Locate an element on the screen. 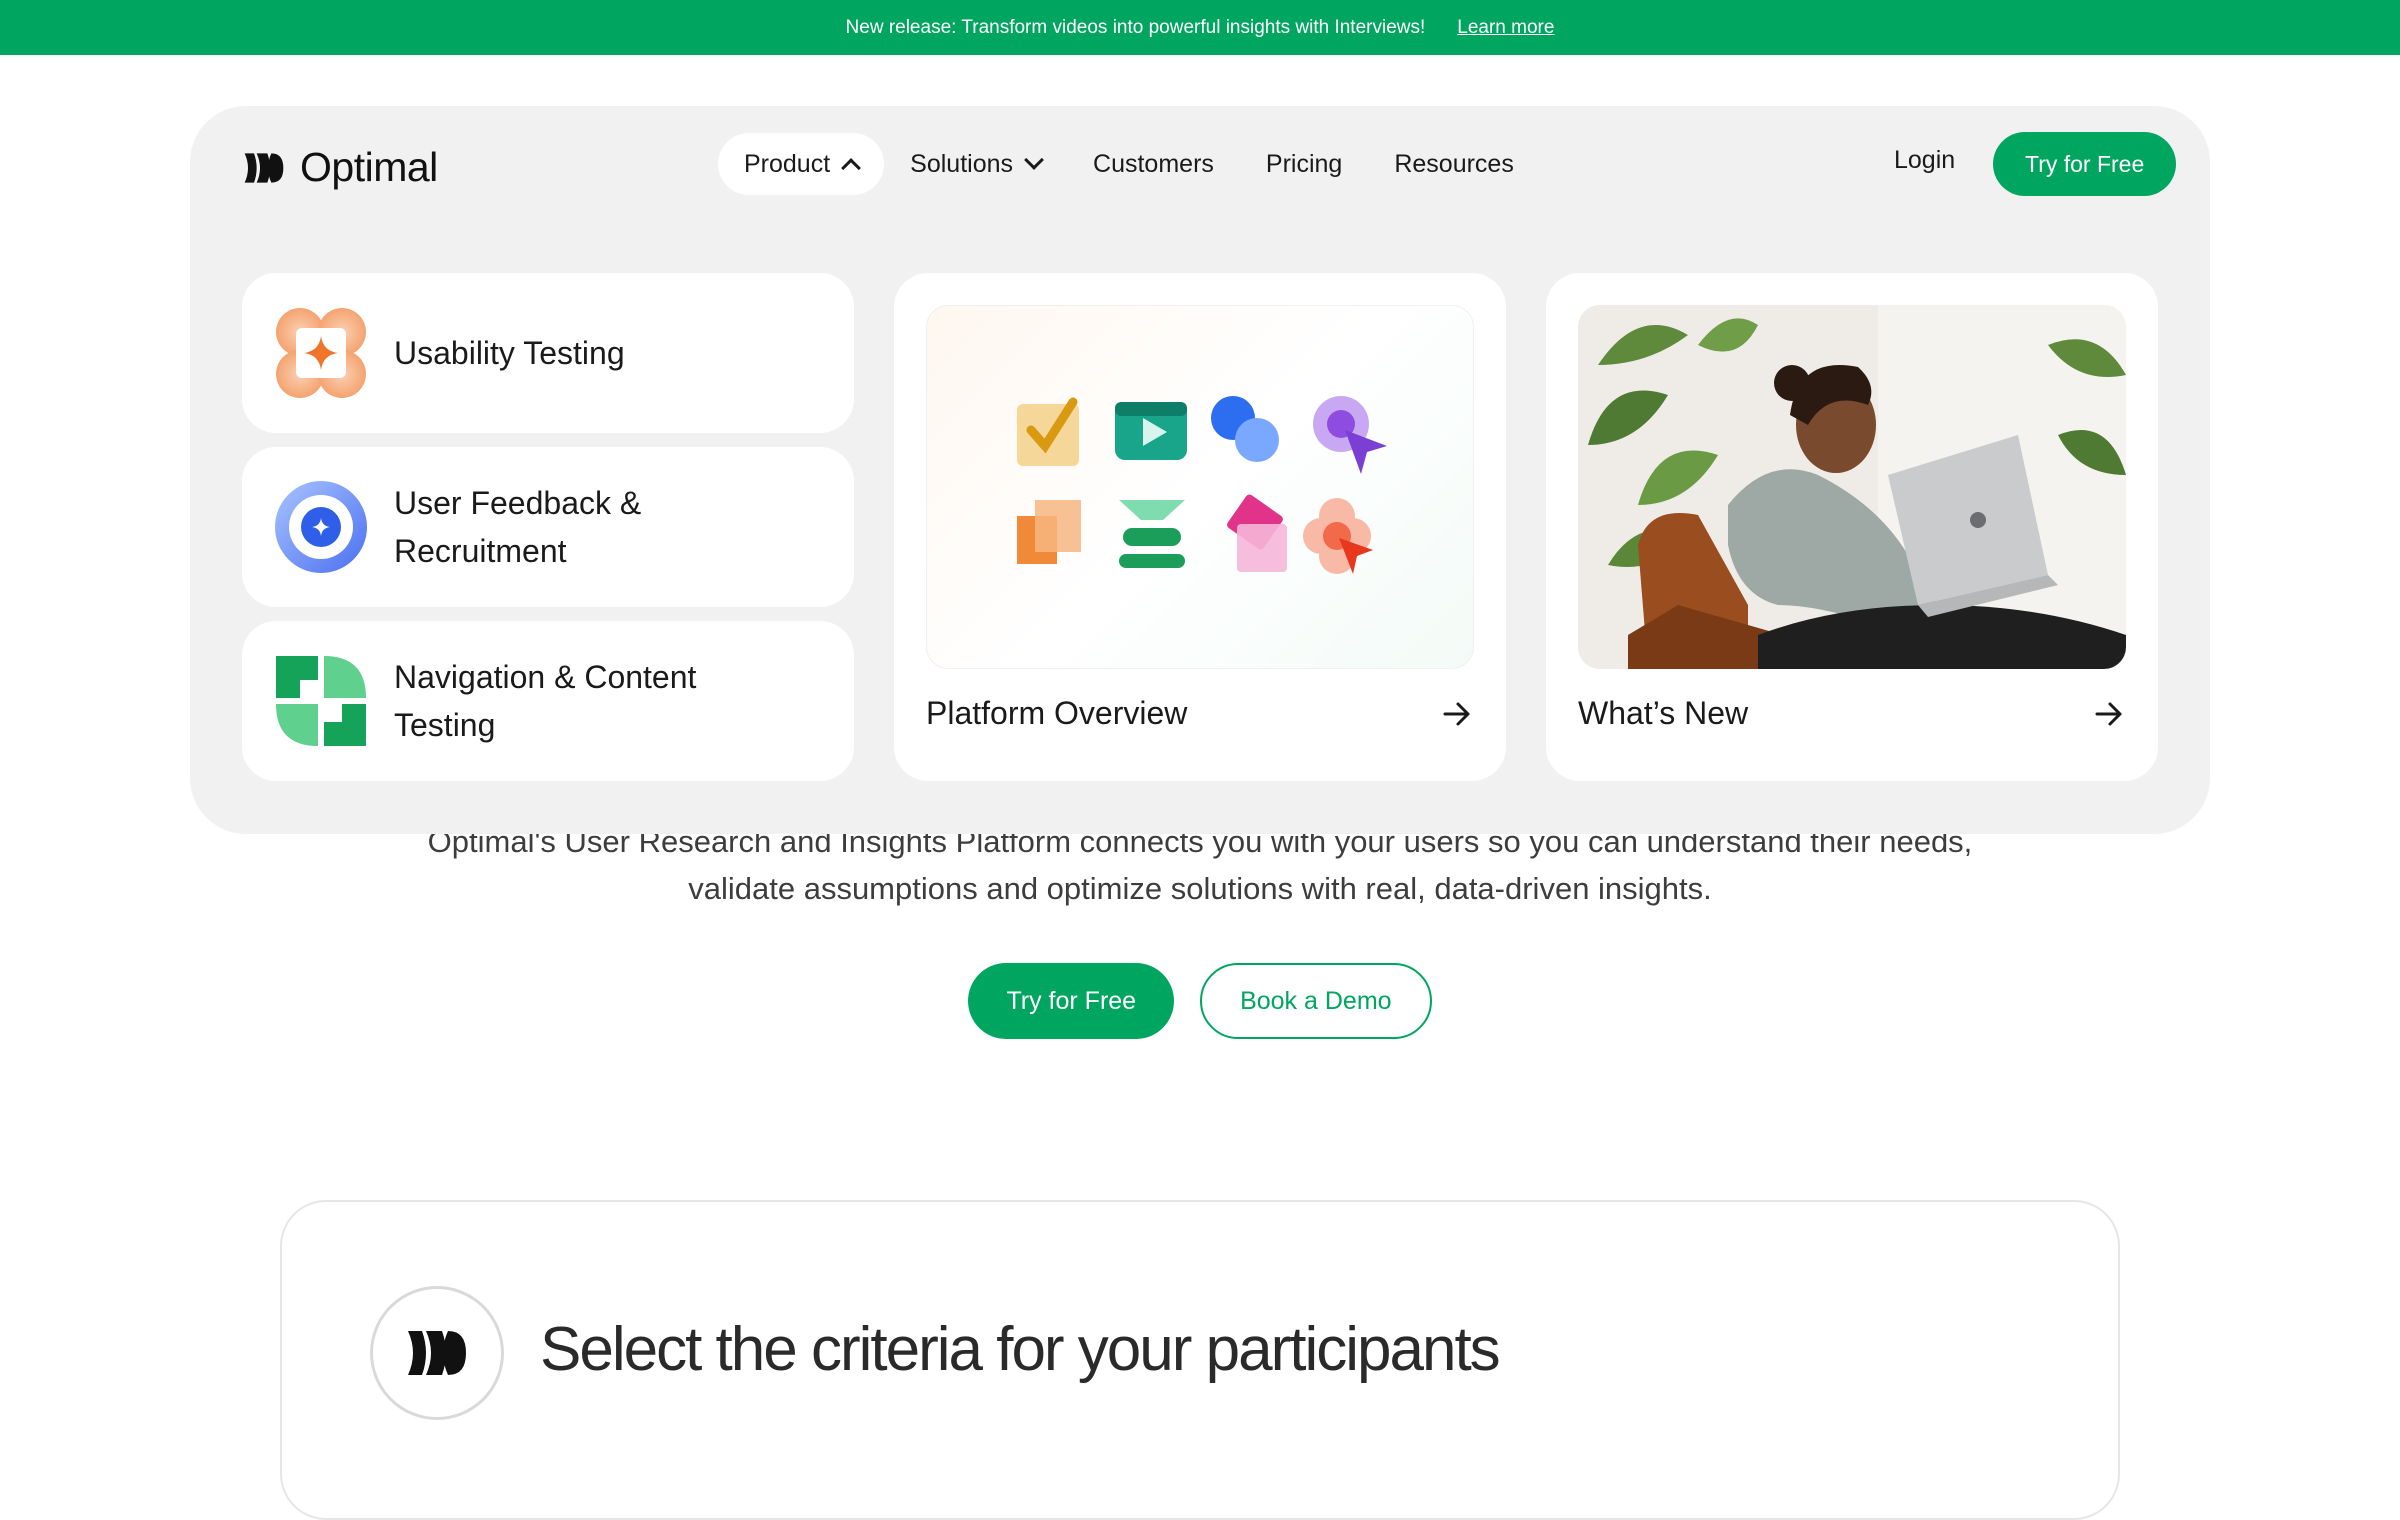  book-demo-button: Book a Demo is located at coordinates (1316, 1001).